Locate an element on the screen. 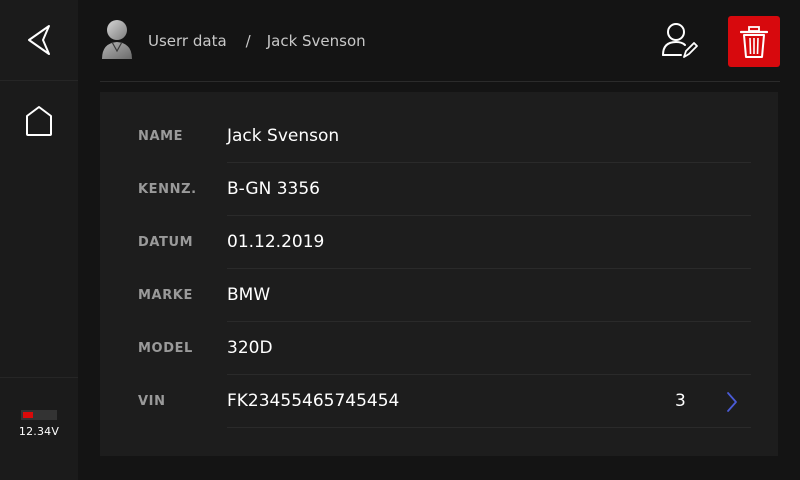 This screenshot has height=480, width=800. row-label: MARKE is located at coordinates (165, 295).